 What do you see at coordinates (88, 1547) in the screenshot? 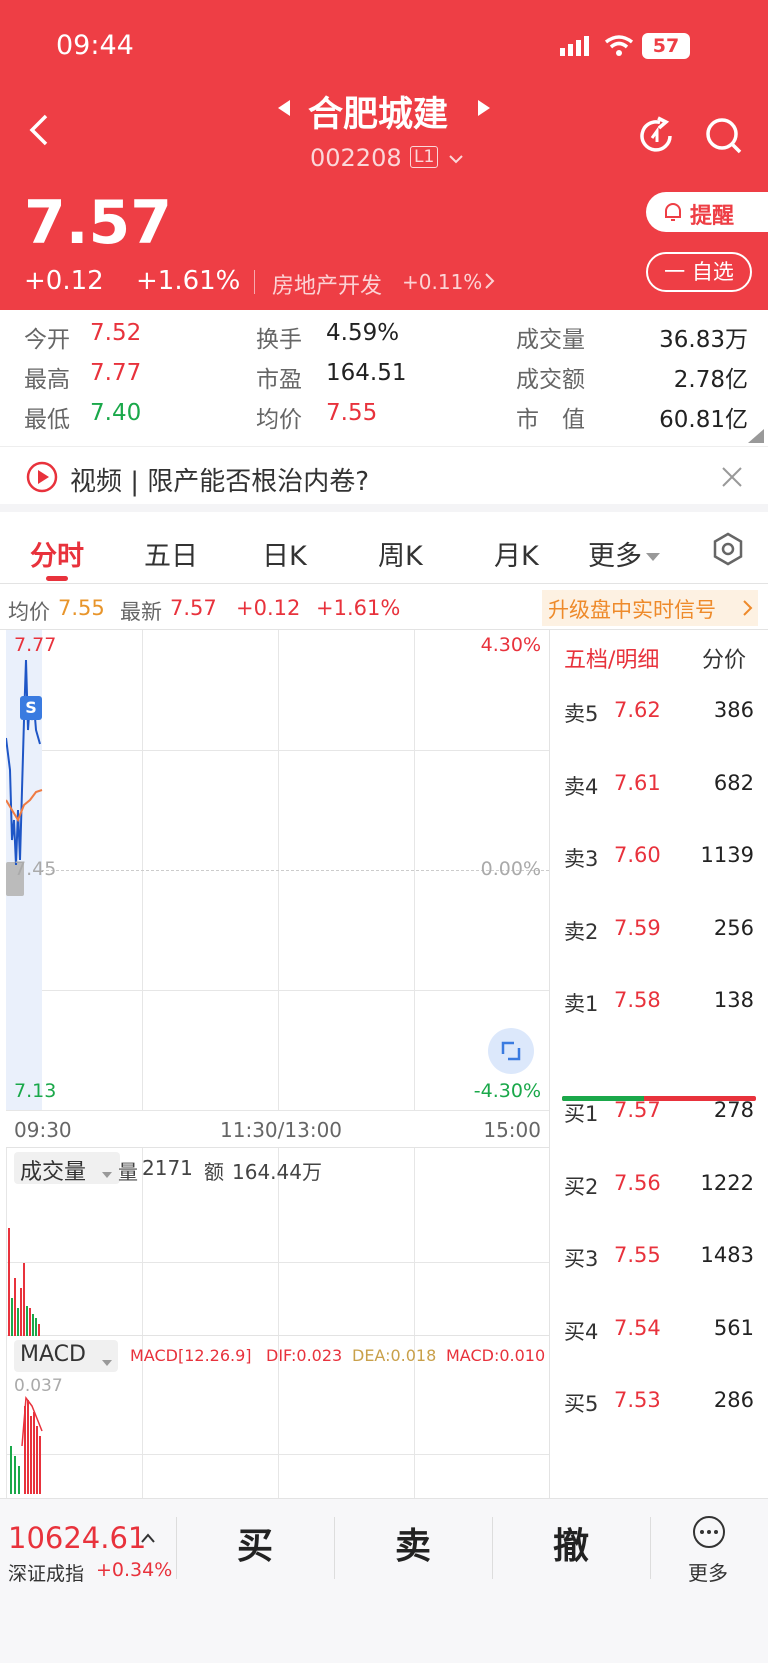
I see `index-ticker: 10624.61 深证成指 +0.34%` at bounding box center [88, 1547].